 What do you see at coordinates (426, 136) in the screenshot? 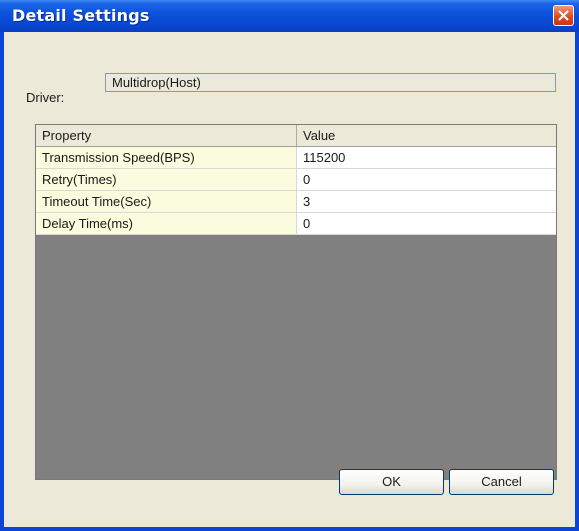
I see `column-header-value: Value` at bounding box center [426, 136].